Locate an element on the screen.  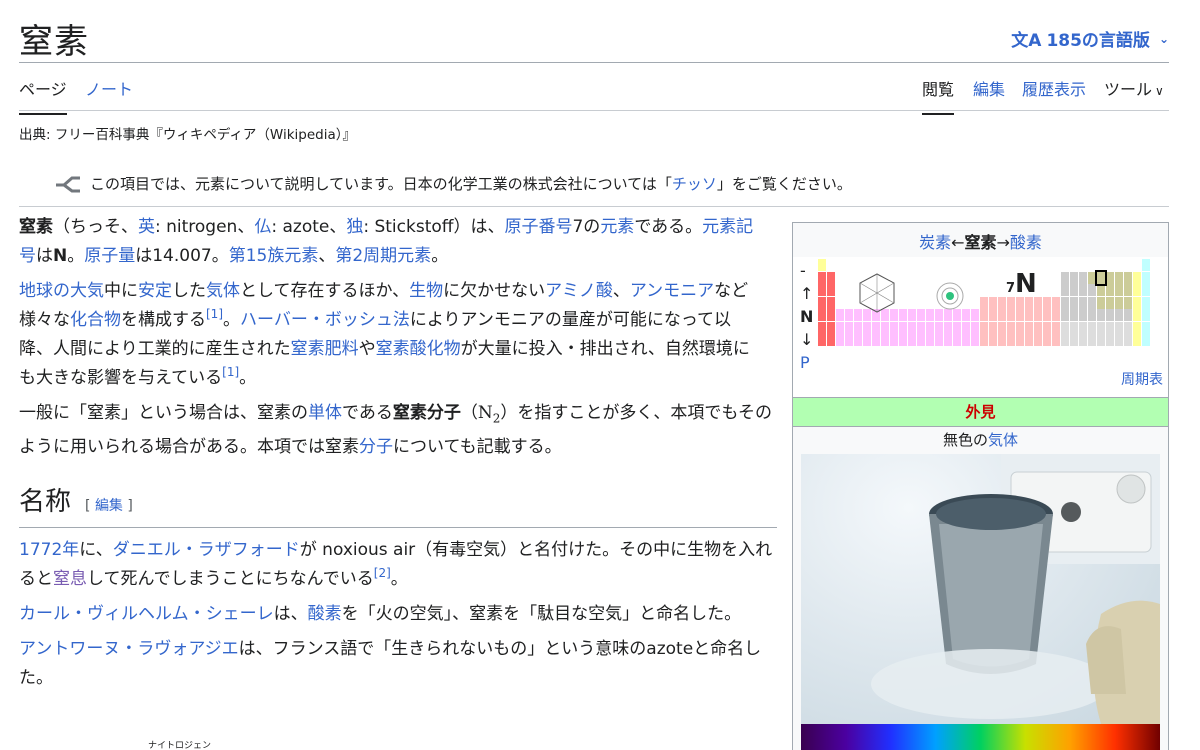
text: 一般に「窒素」という場合は、窒素の is located at coordinates (163, 413).